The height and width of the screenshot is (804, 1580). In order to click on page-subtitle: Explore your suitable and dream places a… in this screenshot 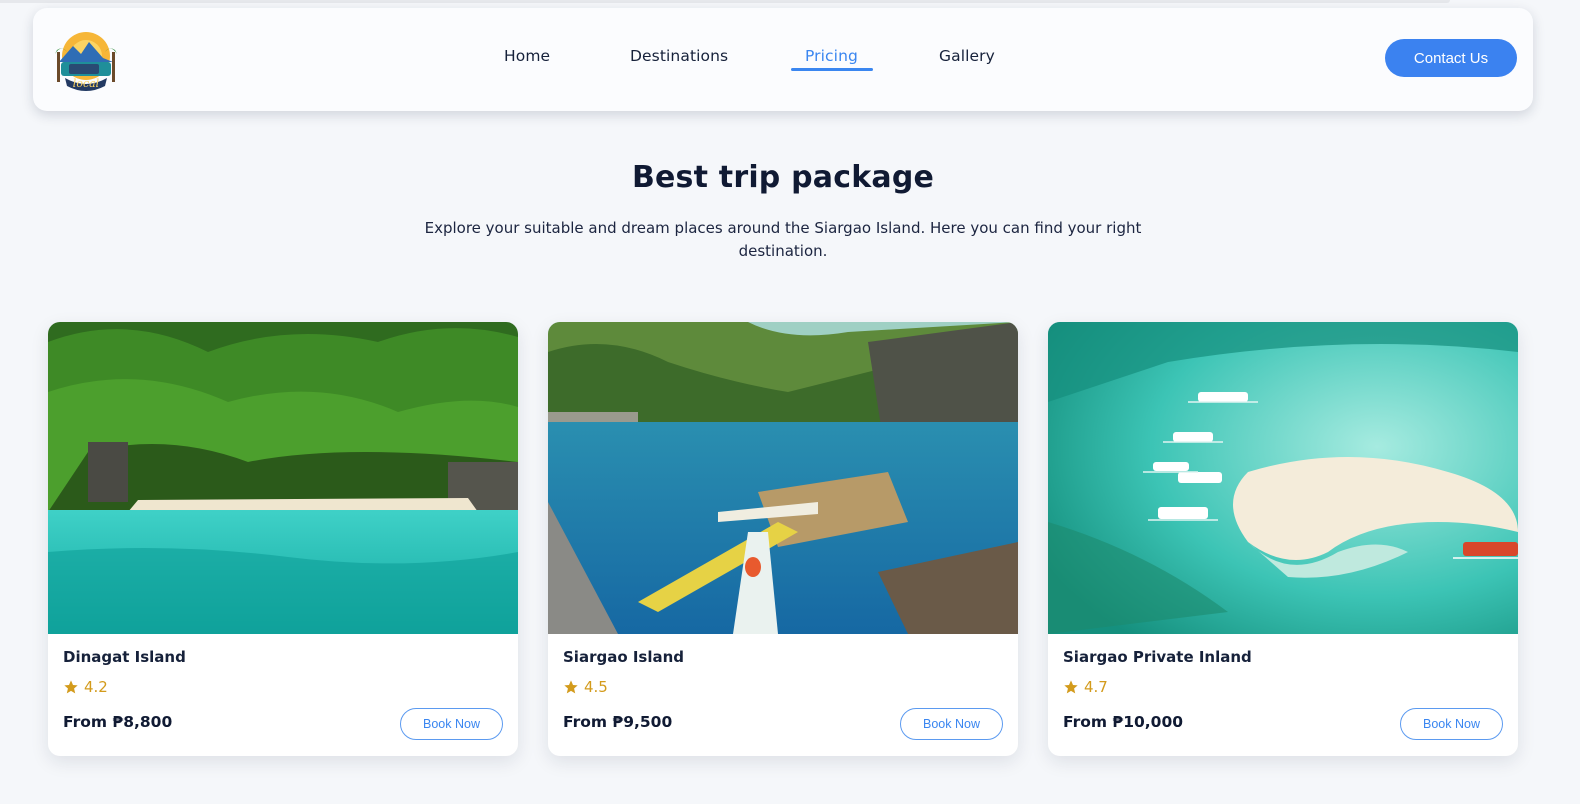, I will do `click(783, 239)`.